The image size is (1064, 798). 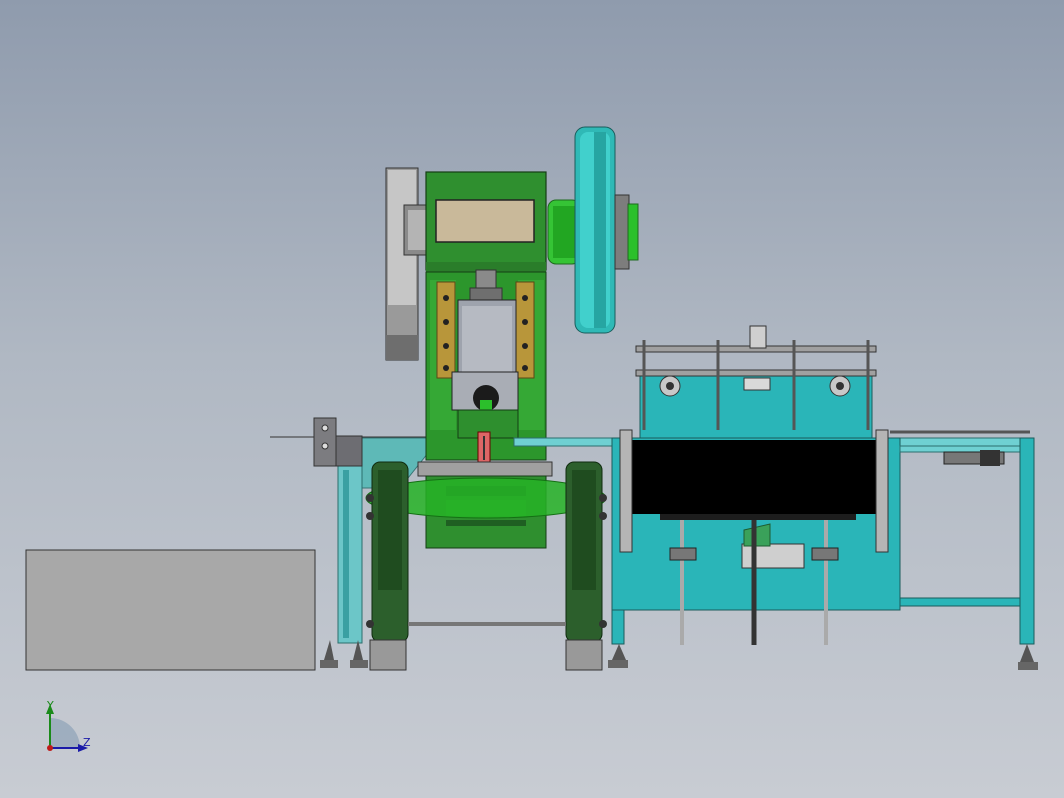 I want to click on z-axis-label: Z, so click(x=87, y=742).